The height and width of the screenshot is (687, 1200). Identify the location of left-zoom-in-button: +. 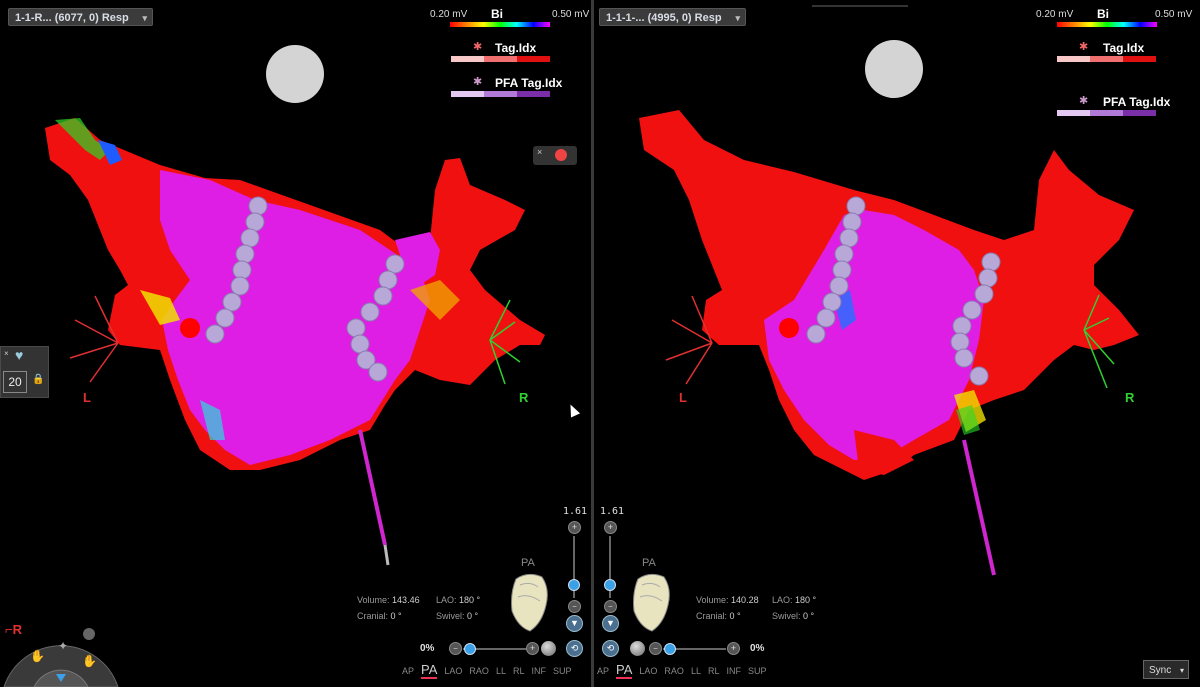
(574, 527).